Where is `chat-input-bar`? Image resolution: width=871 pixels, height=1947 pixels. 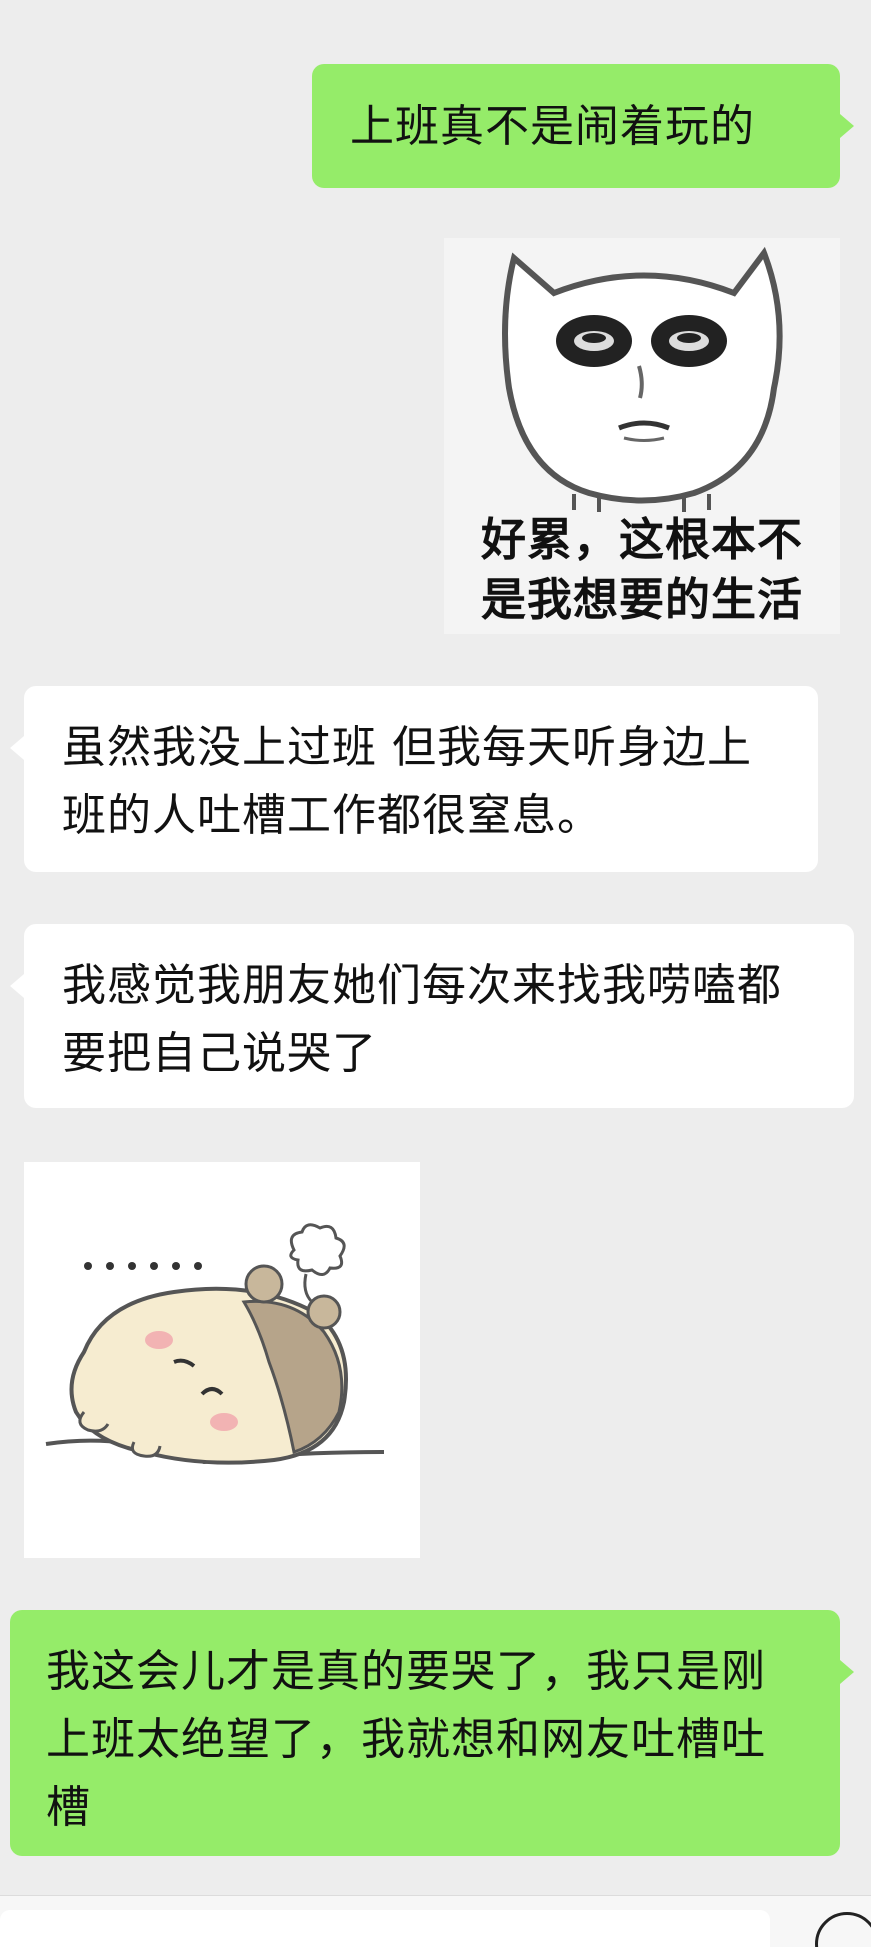 chat-input-bar is located at coordinates (435, 1921).